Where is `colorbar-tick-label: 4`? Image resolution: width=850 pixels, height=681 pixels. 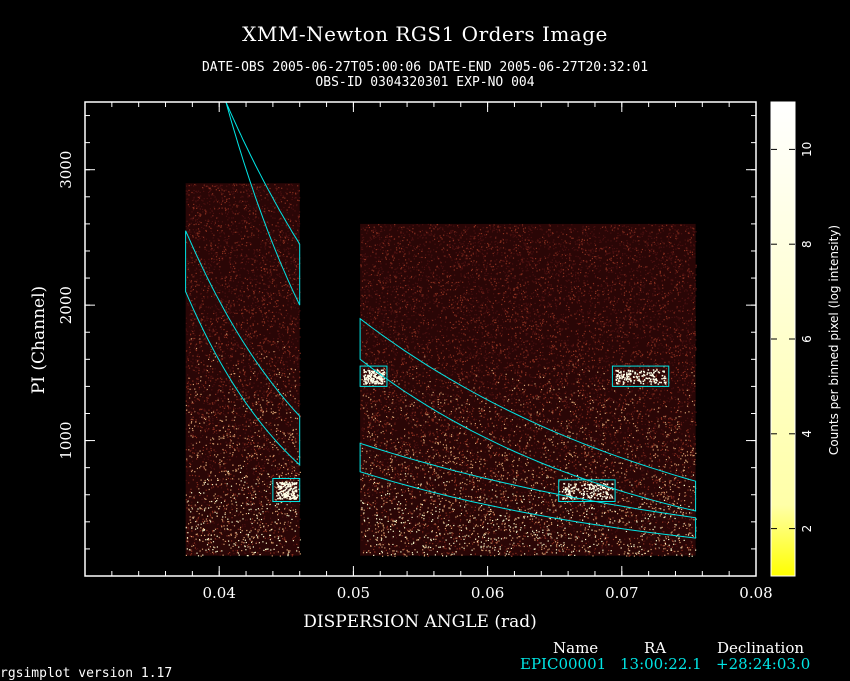
colorbar-tick-label: 4 is located at coordinates (807, 434).